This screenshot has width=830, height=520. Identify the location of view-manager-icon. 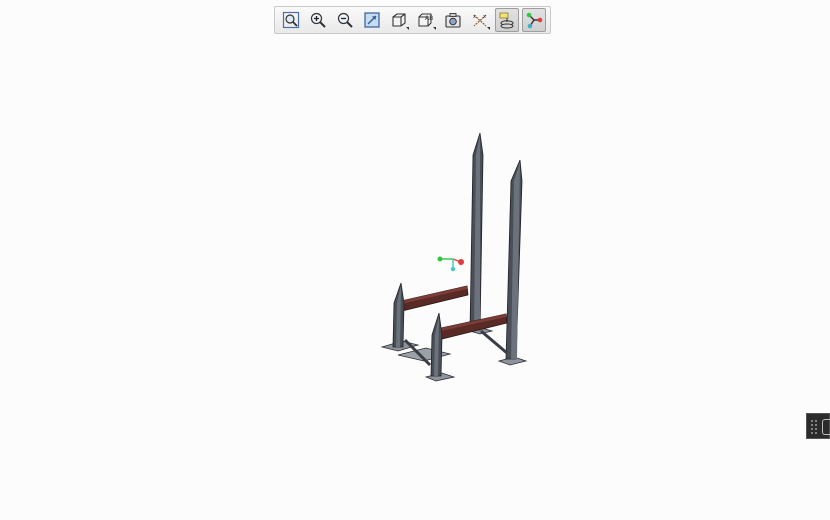
(453, 20).